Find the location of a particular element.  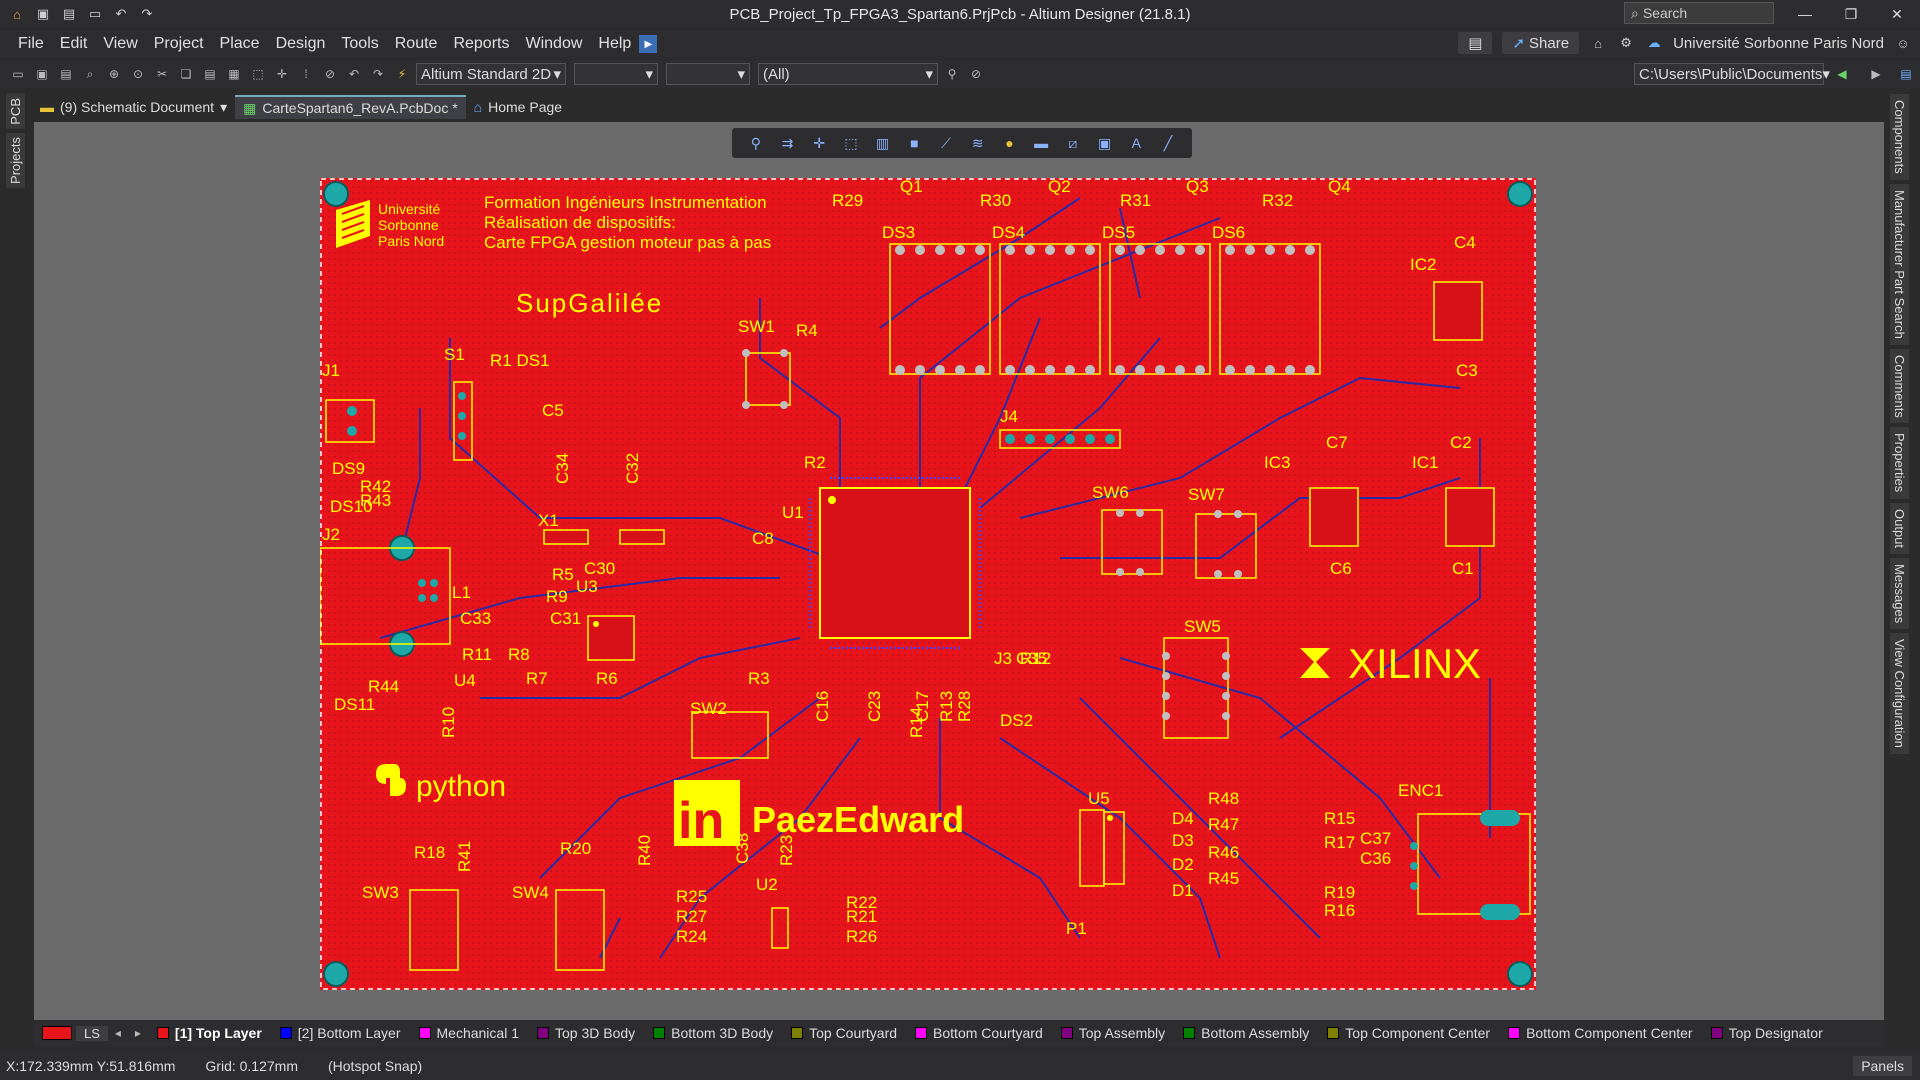

designator-r12: R12 is located at coordinates (1035, 658).